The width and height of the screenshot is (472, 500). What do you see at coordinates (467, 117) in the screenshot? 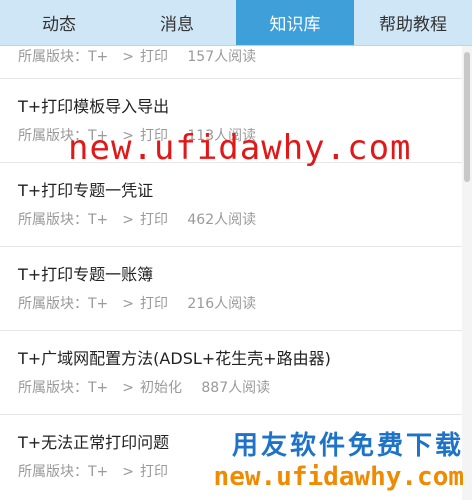
I see `scrollbar-thumb` at bounding box center [467, 117].